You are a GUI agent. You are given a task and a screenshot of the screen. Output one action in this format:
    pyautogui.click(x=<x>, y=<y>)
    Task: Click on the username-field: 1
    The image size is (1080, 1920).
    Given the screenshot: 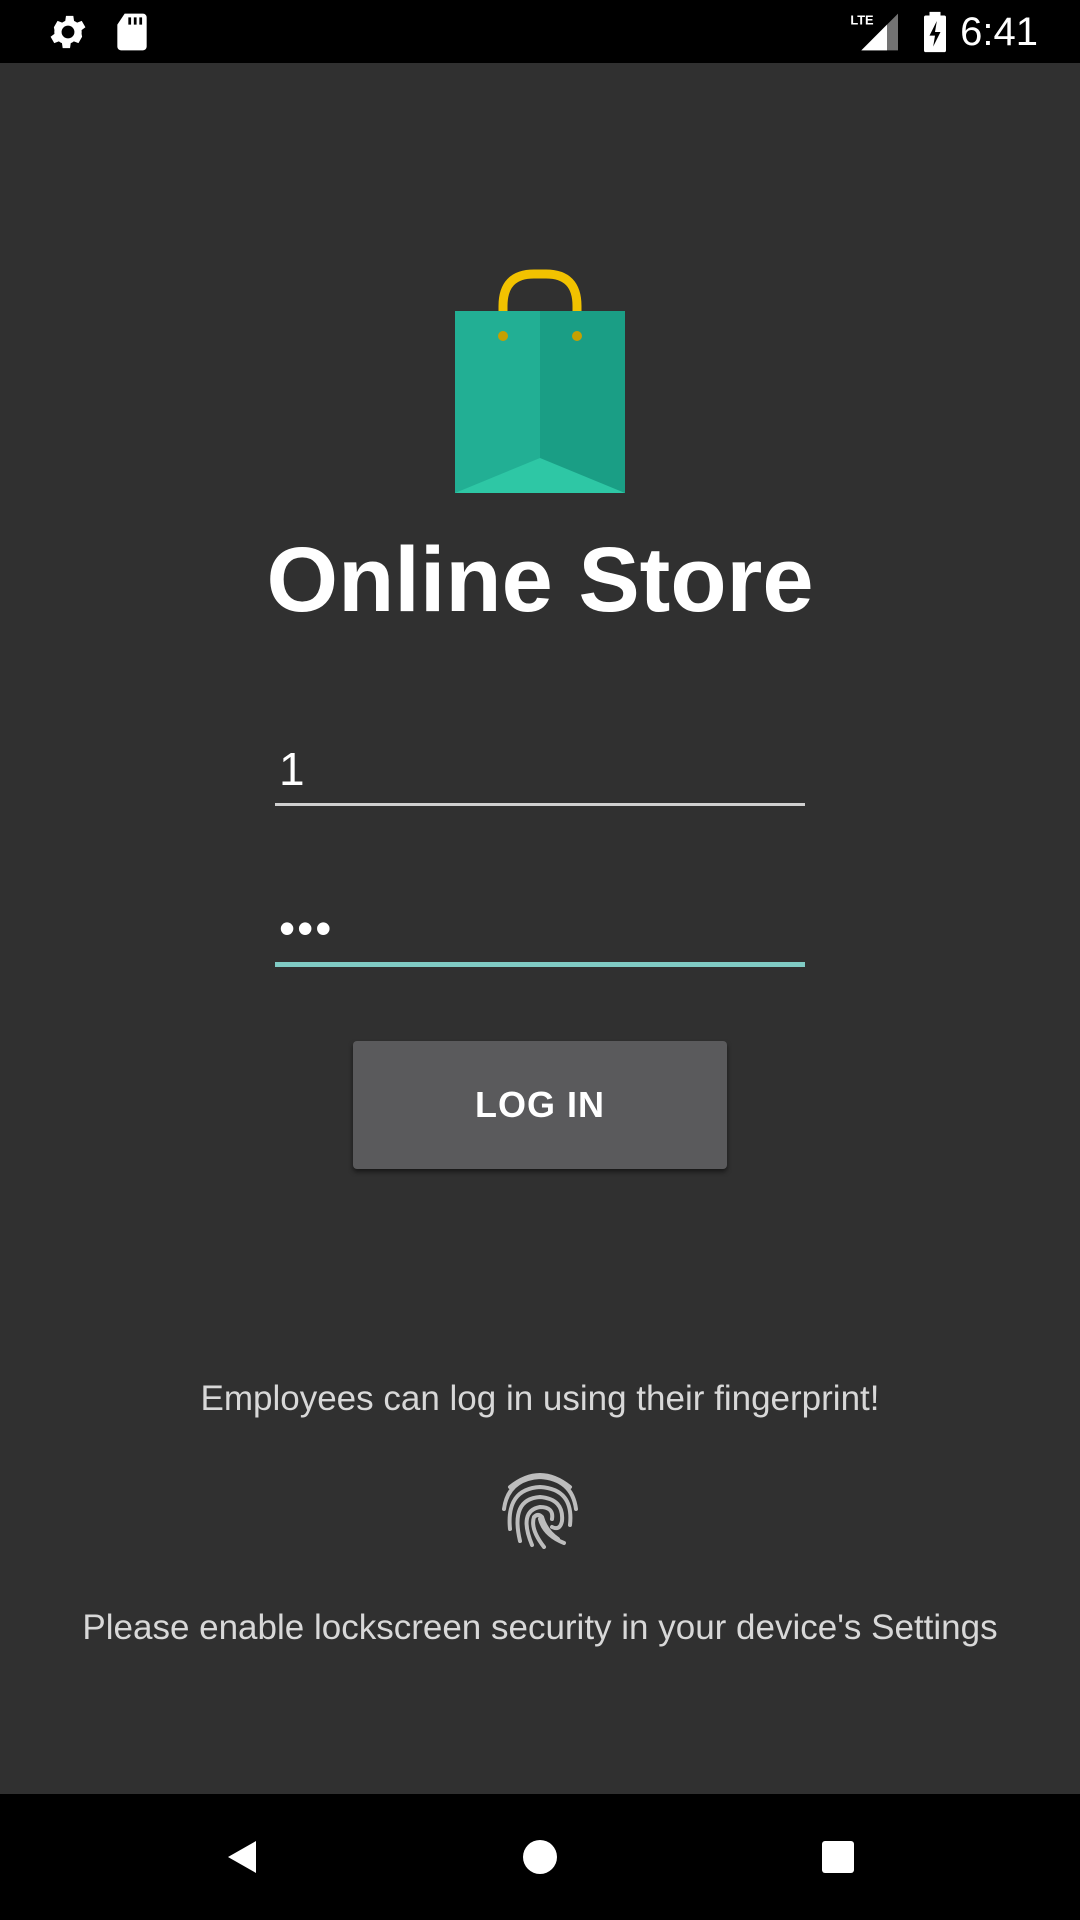 What is the action you would take?
    pyautogui.click(x=540, y=773)
    